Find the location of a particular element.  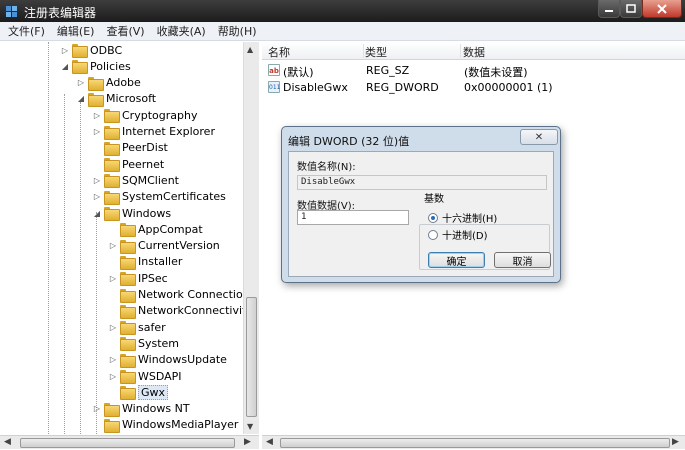

tree-item-label: Gwx is located at coordinates (153, 392).